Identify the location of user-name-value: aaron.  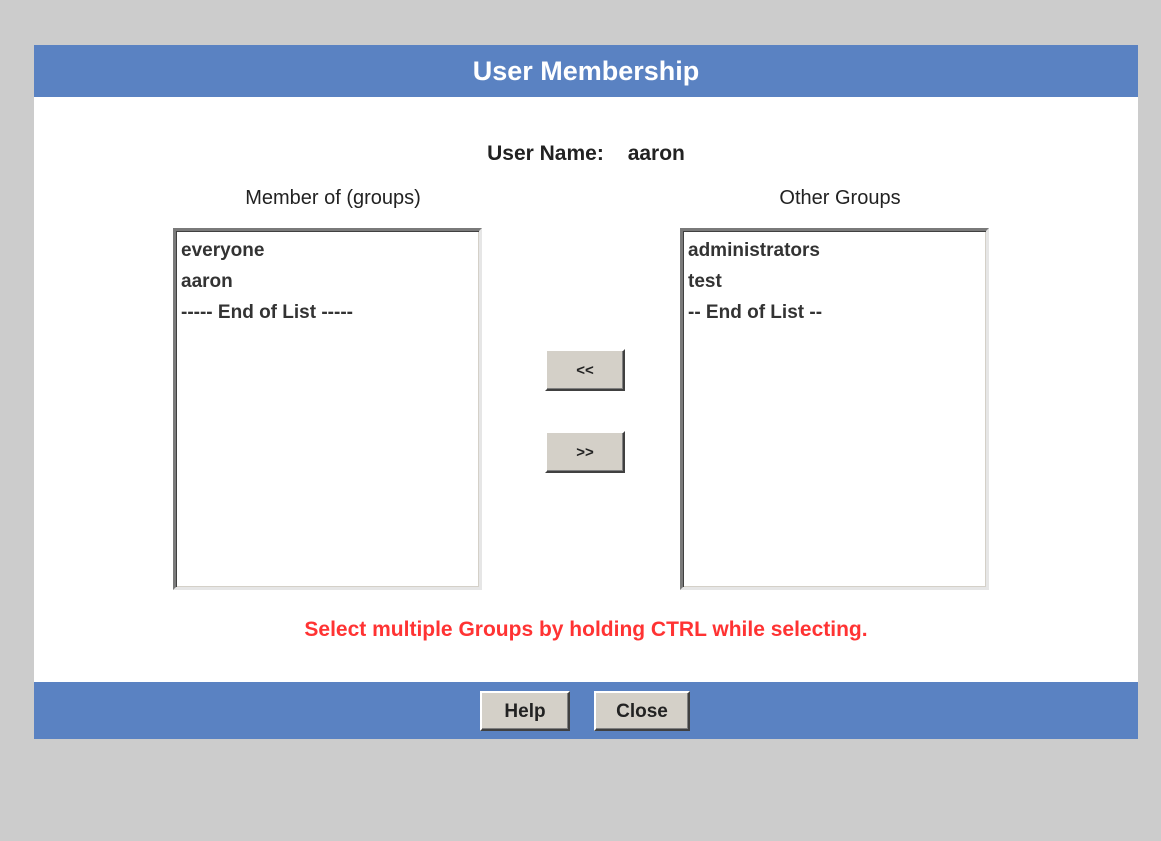
(656, 153).